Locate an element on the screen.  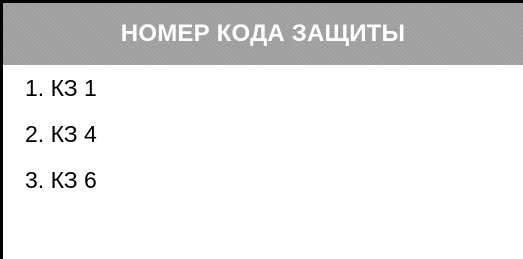
list-item: 1. КЗ 1 is located at coordinates (61, 88).